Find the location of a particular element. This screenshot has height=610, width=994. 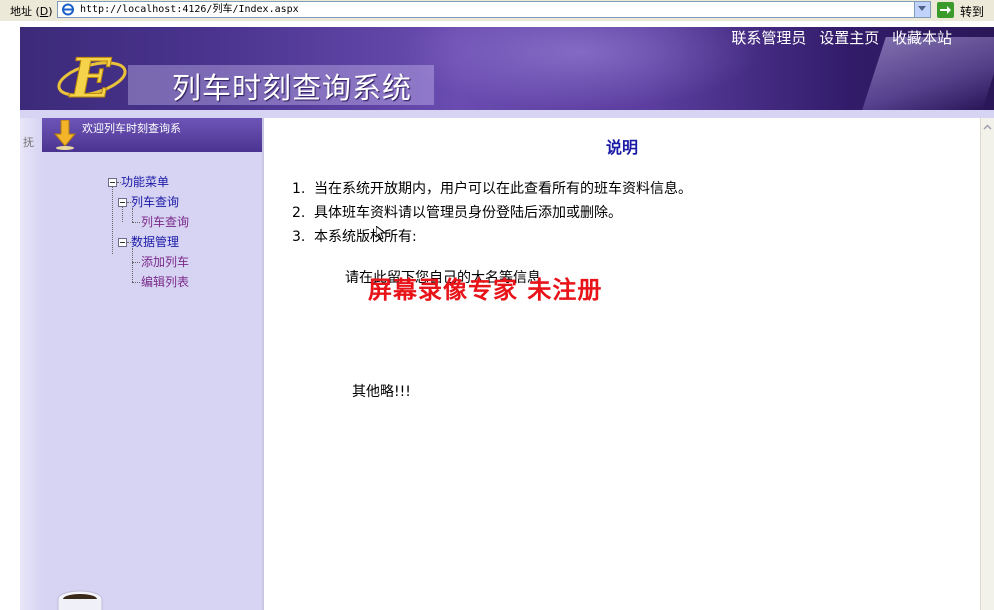

list-item-text: 具体班车资料请以管理员身份登陆后添加或删除。 is located at coordinates (468, 213).